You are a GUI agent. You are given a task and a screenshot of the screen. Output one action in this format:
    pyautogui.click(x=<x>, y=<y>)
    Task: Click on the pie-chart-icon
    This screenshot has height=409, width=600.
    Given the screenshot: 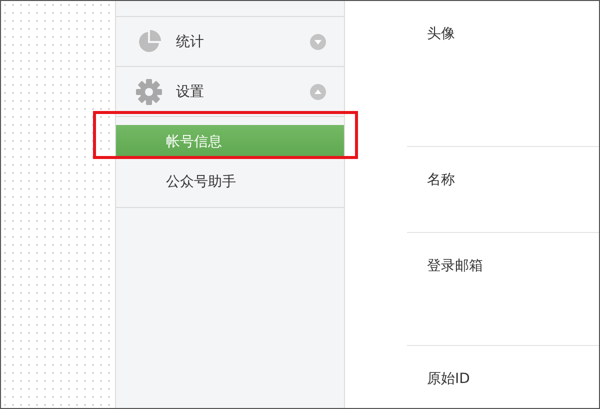 What is the action you would take?
    pyautogui.click(x=149, y=41)
    